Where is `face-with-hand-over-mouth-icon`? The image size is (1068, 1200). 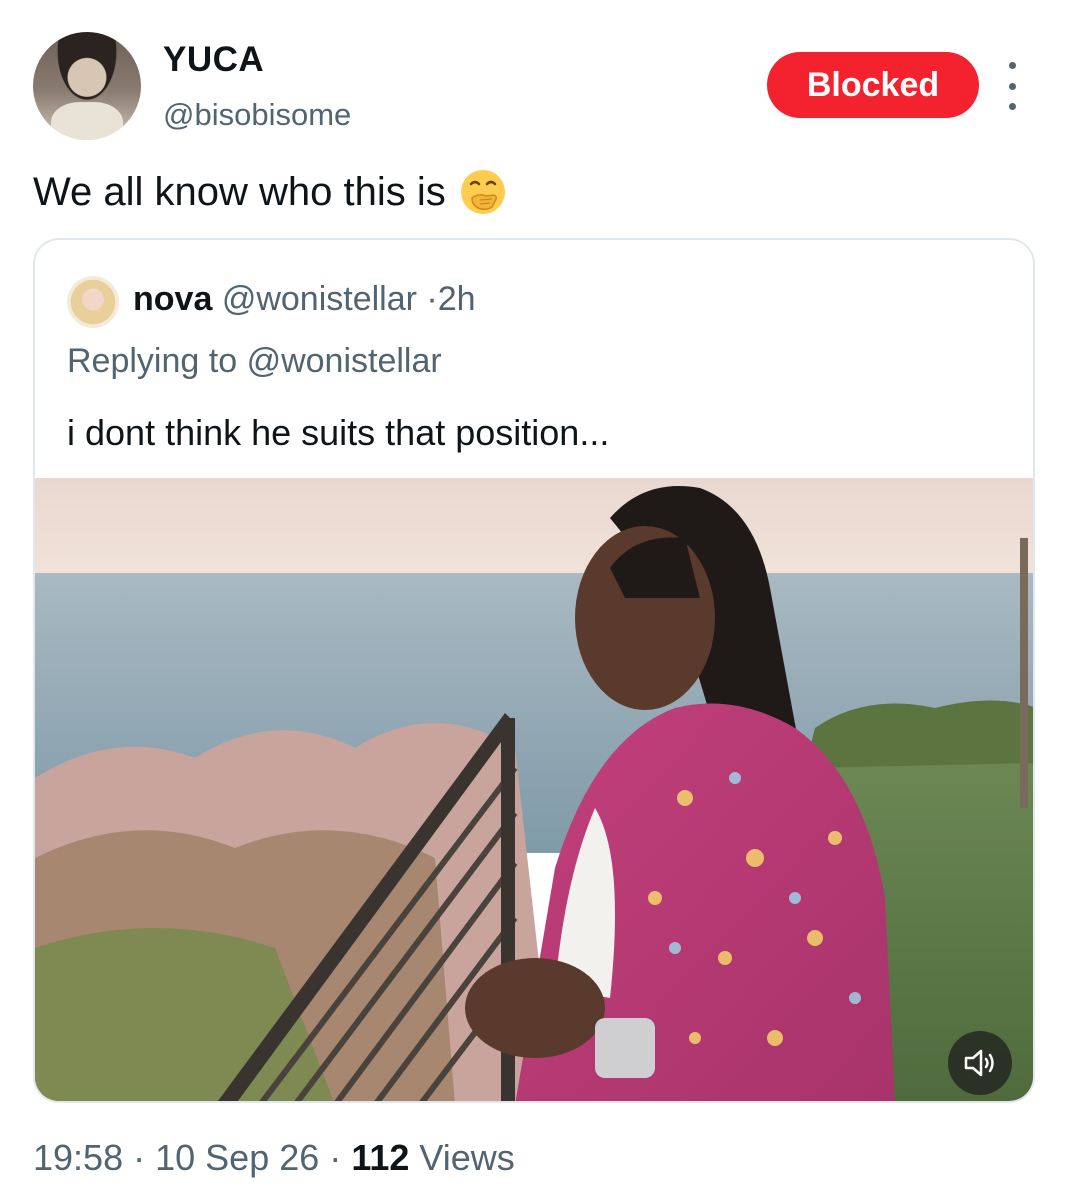
face-with-hand-over-mouth-icon is located at coordinates (482, 192).